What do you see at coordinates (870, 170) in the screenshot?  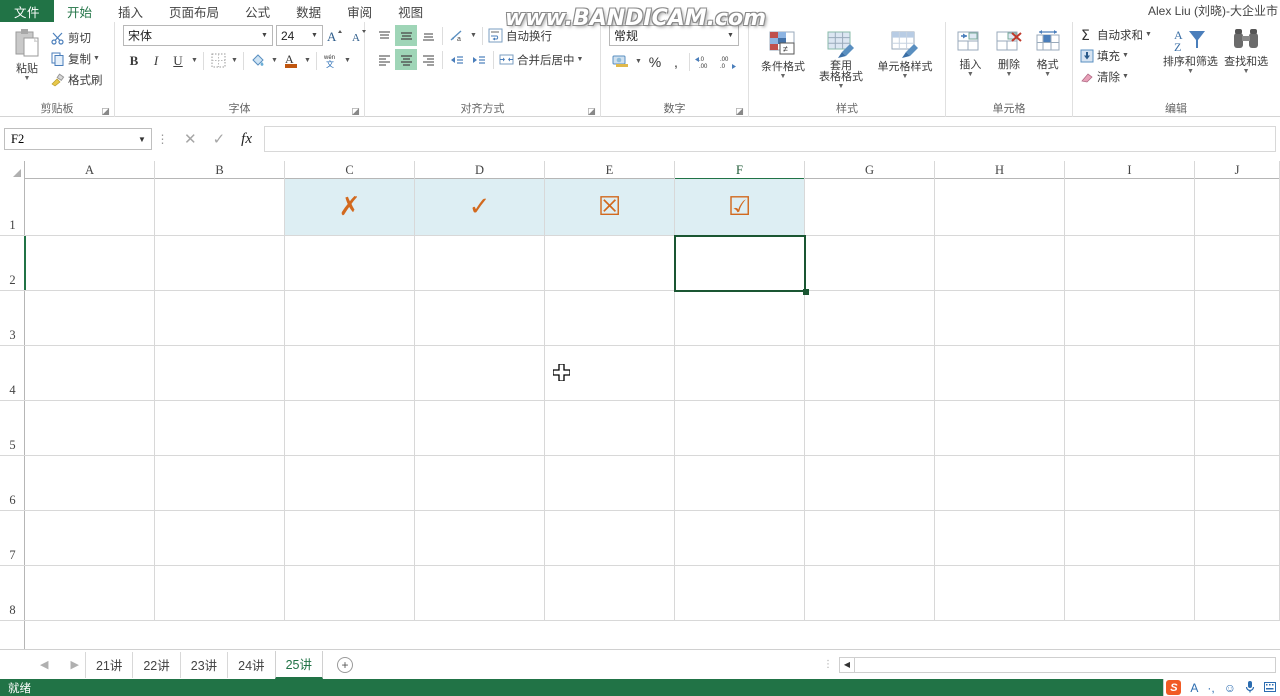 I see `column-header-G: G` at bounding box center [870, 170].